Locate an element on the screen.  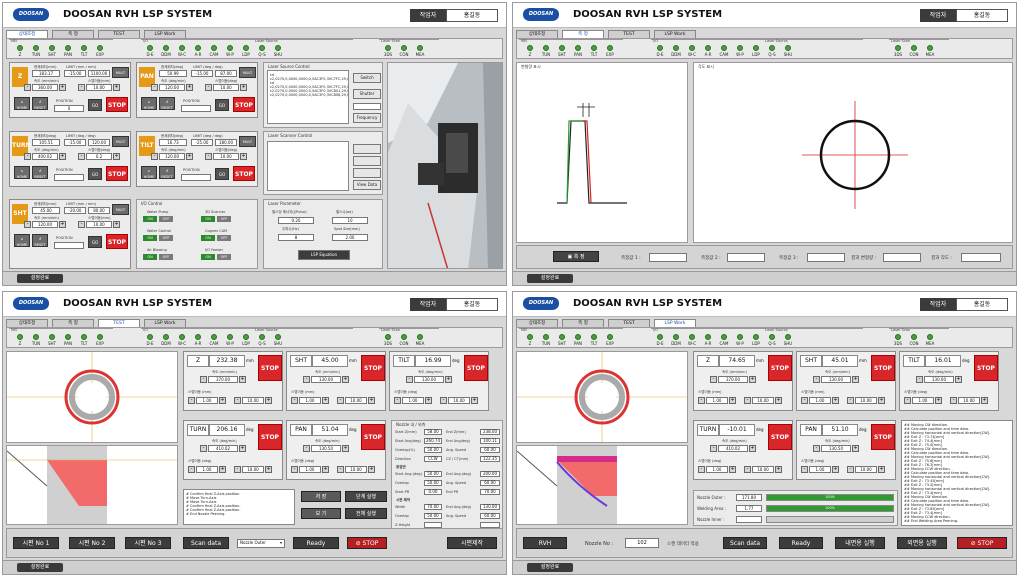
param-input: 200.00 is located at coordinates (490, 474).